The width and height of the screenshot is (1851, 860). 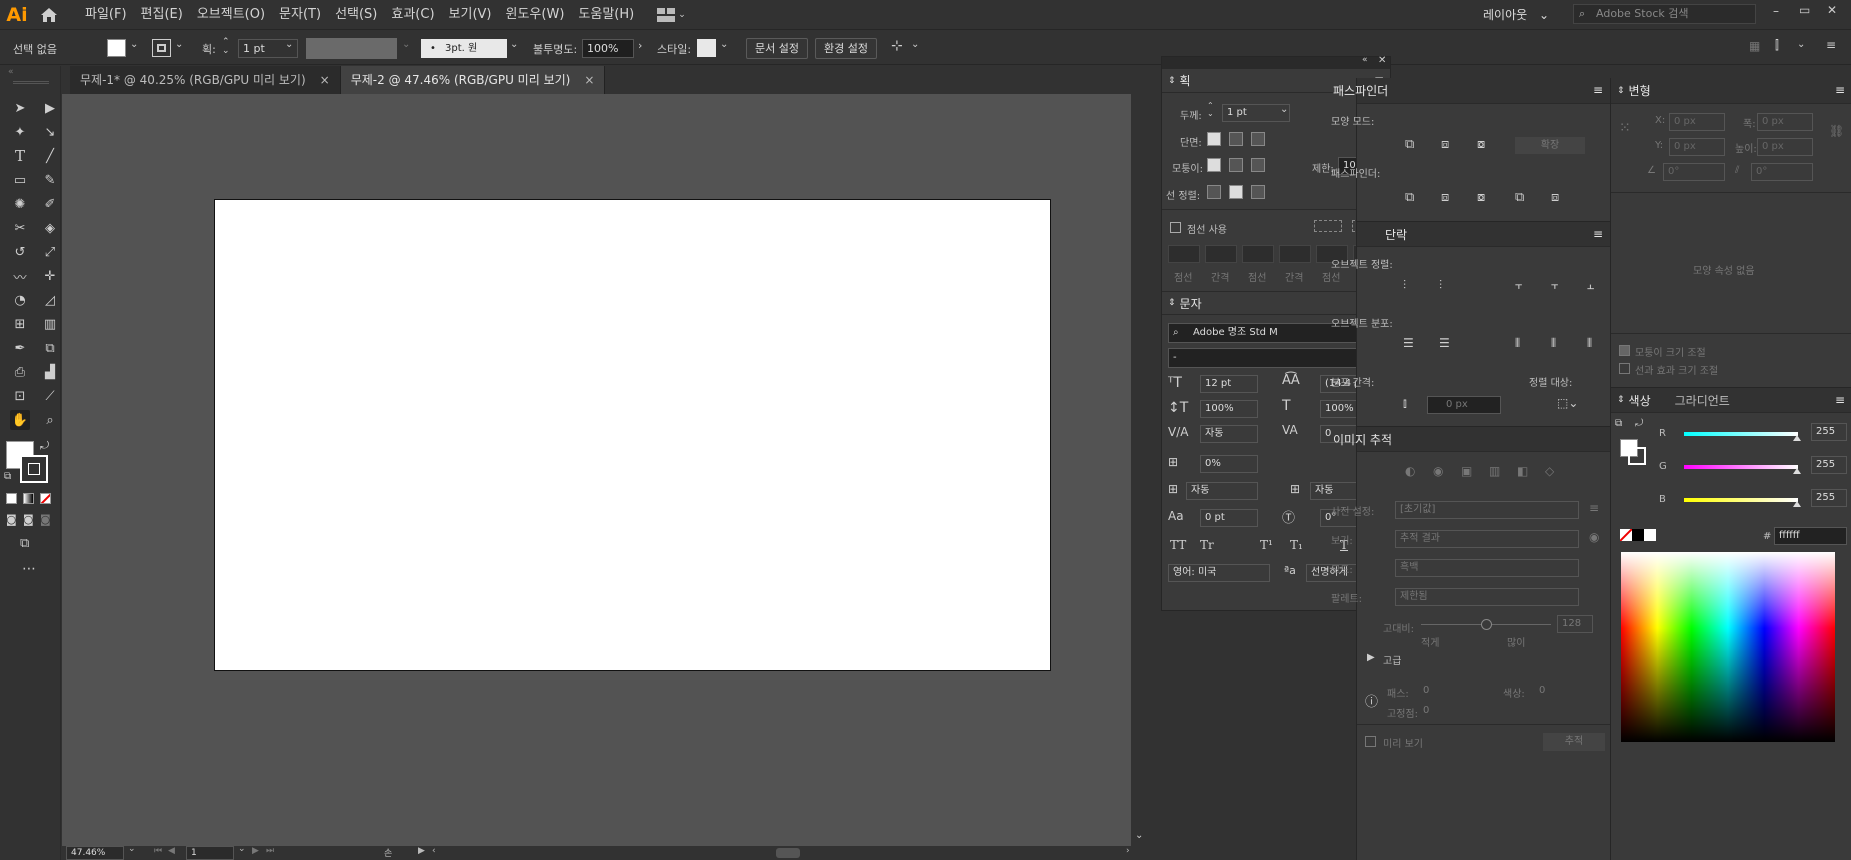 I want to click on gap-2-field, so click(x=1295, y=254).